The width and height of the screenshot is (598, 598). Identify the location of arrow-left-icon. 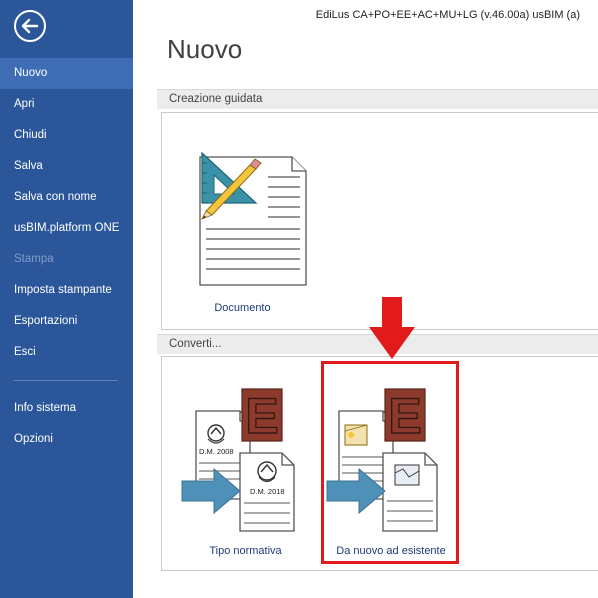
(30, 26).